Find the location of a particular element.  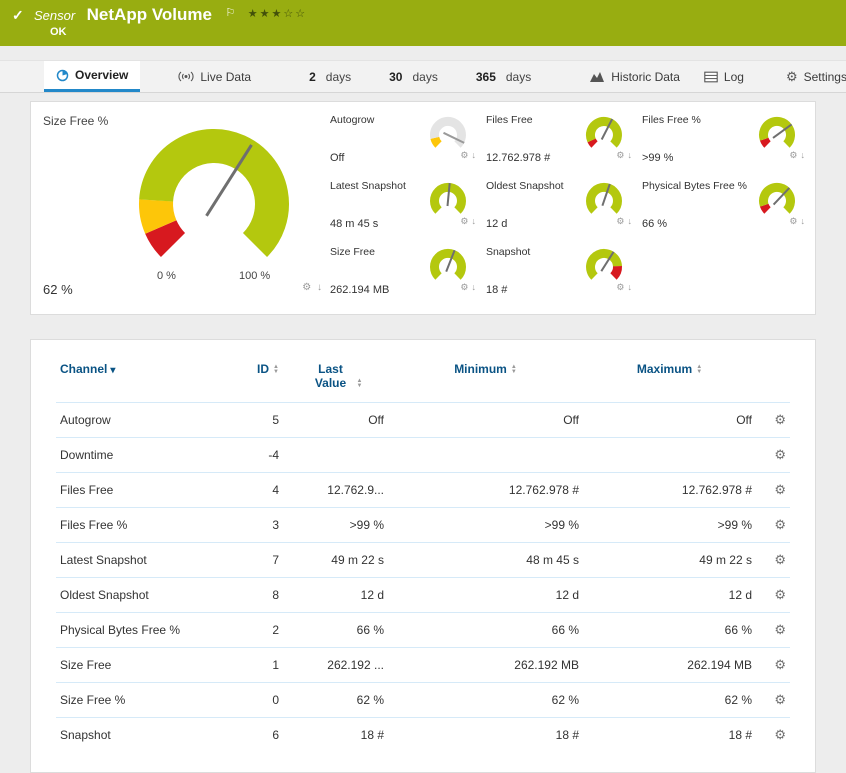

channel-maximum: >99 % is located at coordinates (669, 525).